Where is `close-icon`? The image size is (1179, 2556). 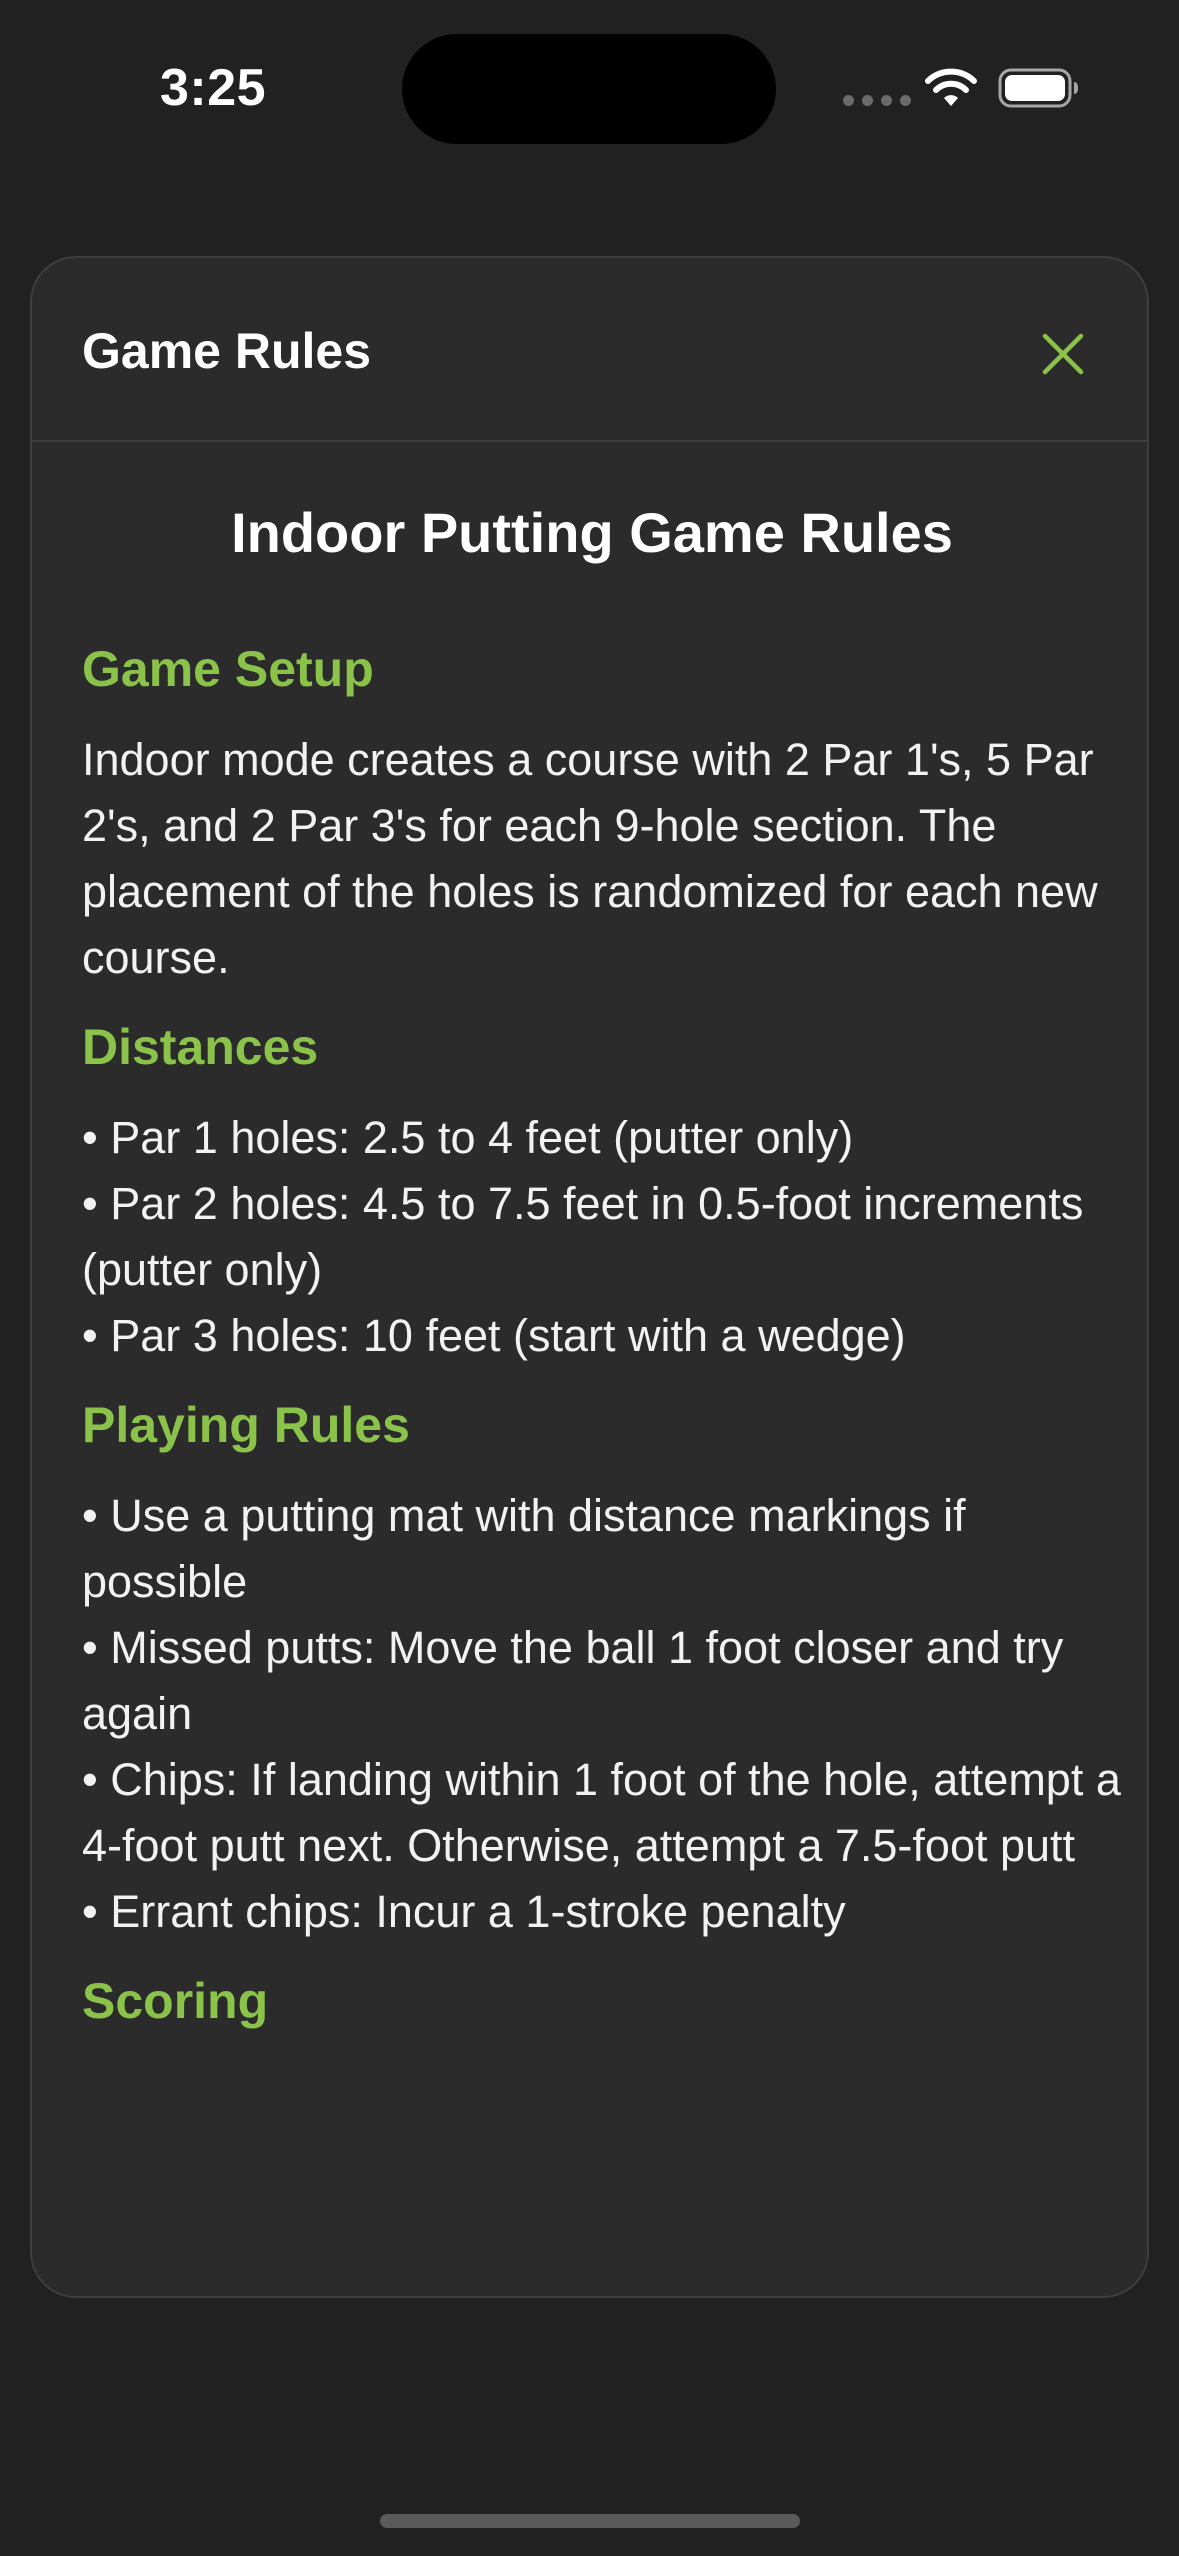 close-icon is located at coordinates (1063, 354).